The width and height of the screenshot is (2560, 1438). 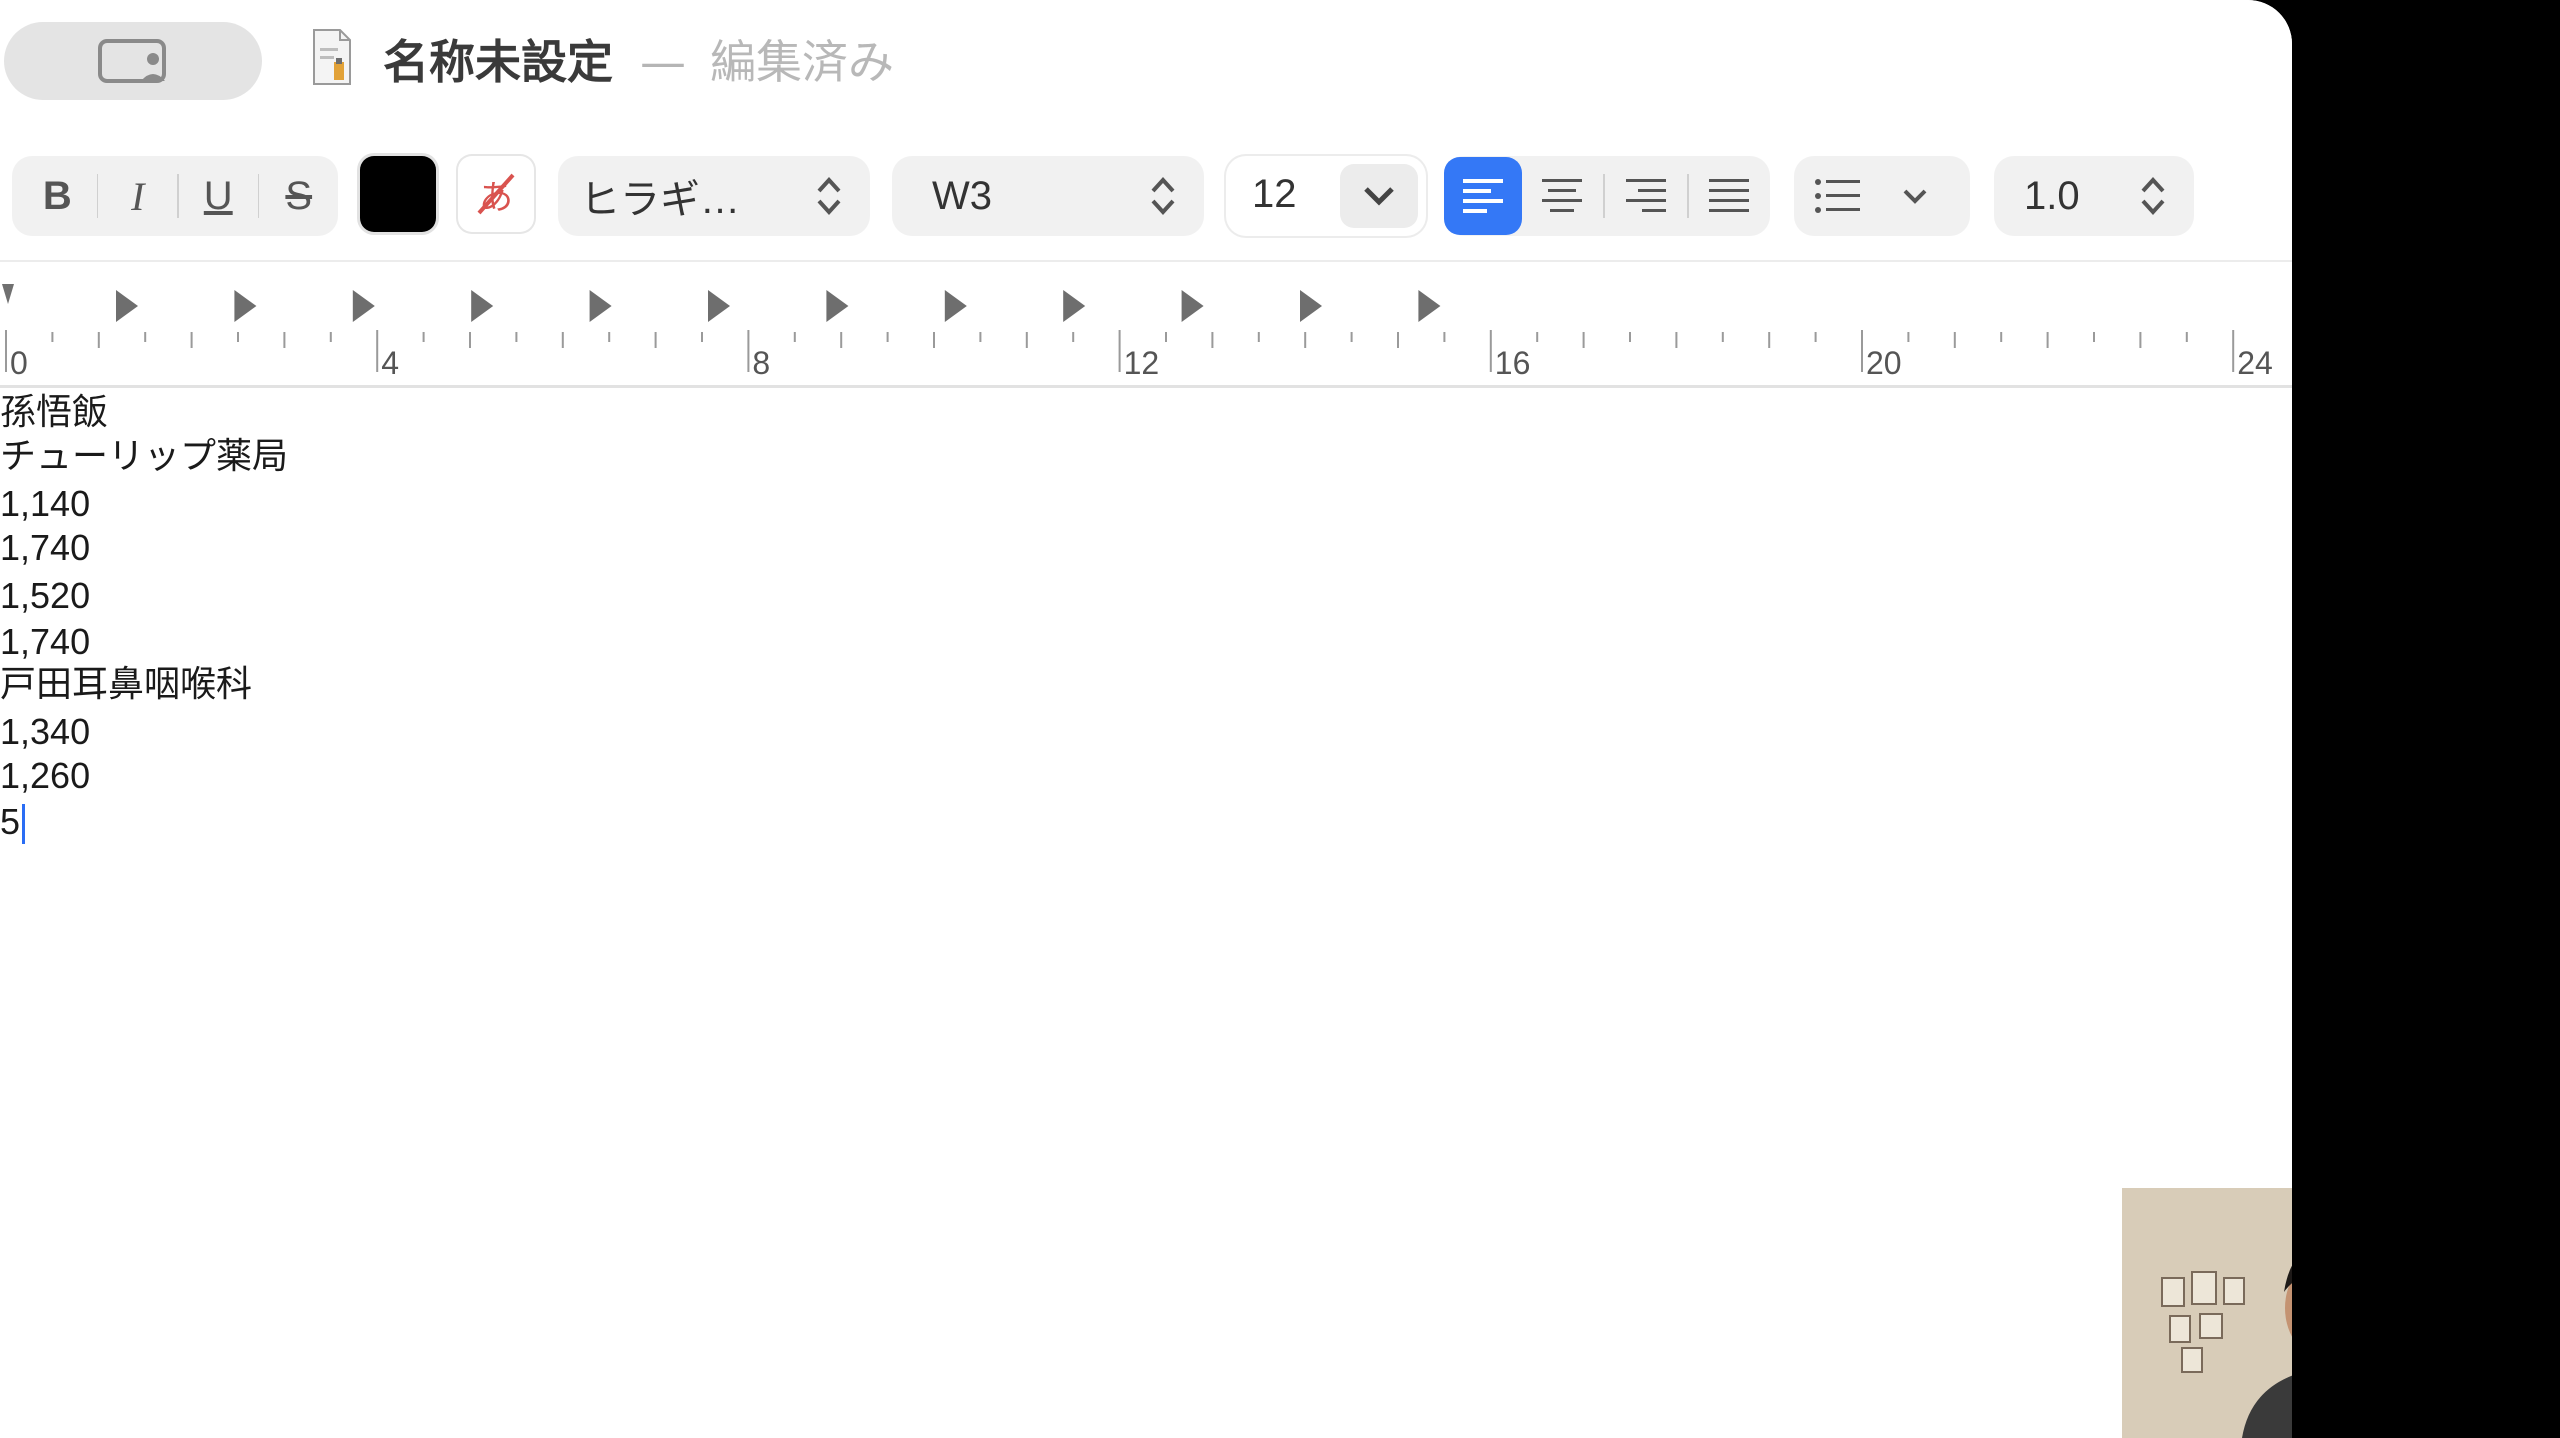 I want to click on justify-button, so click(x=1730, y=196).